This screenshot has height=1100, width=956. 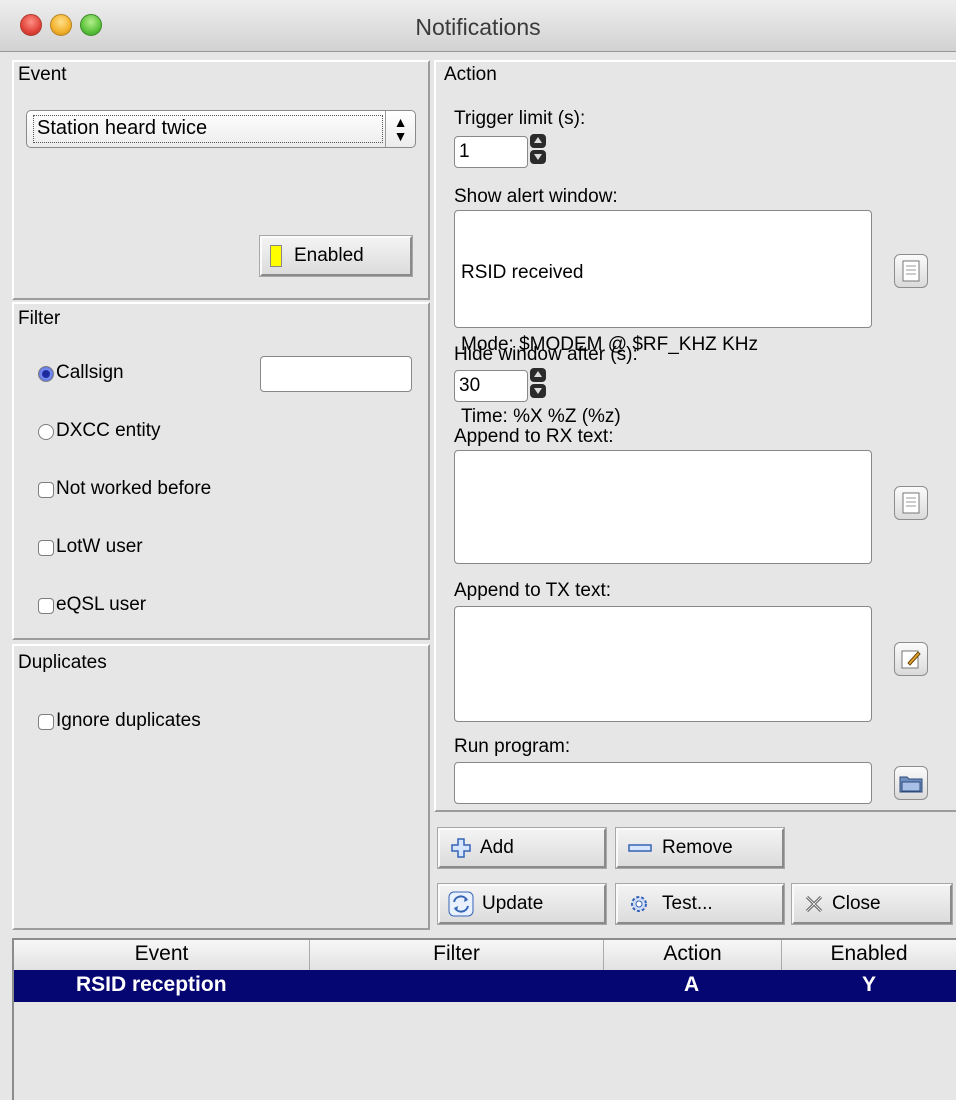 What do you see at coordinates (491, 152) in the screenshot?
I see `trigger-limit-input: 1` at bounding box center [491, 152].